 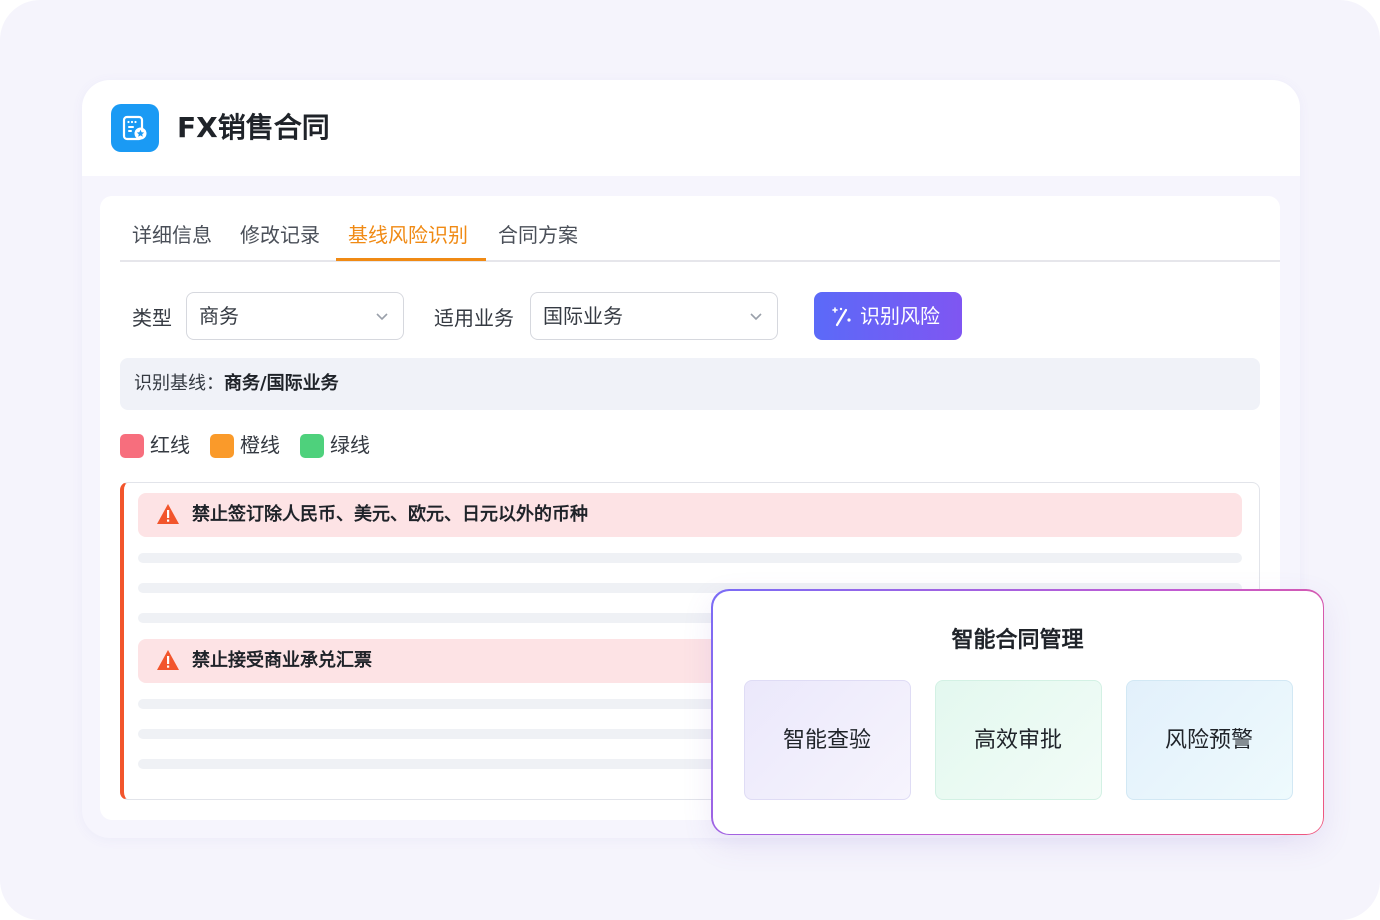 I want to click on smart-contract-title: 智能合同管理, so click(x=1017, y=640).